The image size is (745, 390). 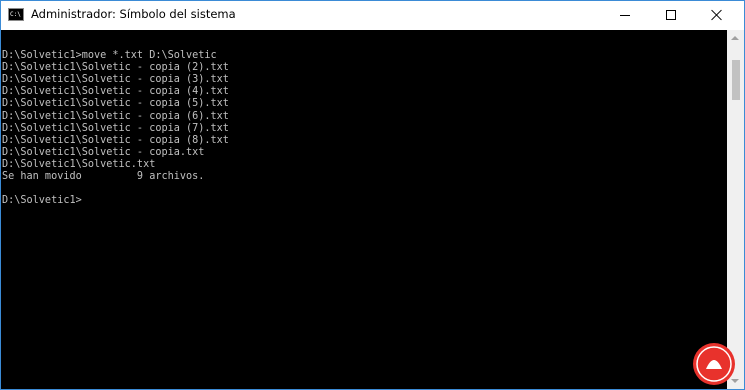 What do you see at coordinates (372, 15) in the screenshot?
I see `title-bar: C:\ Administrador: Símbolo del sistema` at bounding box center [372, 15].